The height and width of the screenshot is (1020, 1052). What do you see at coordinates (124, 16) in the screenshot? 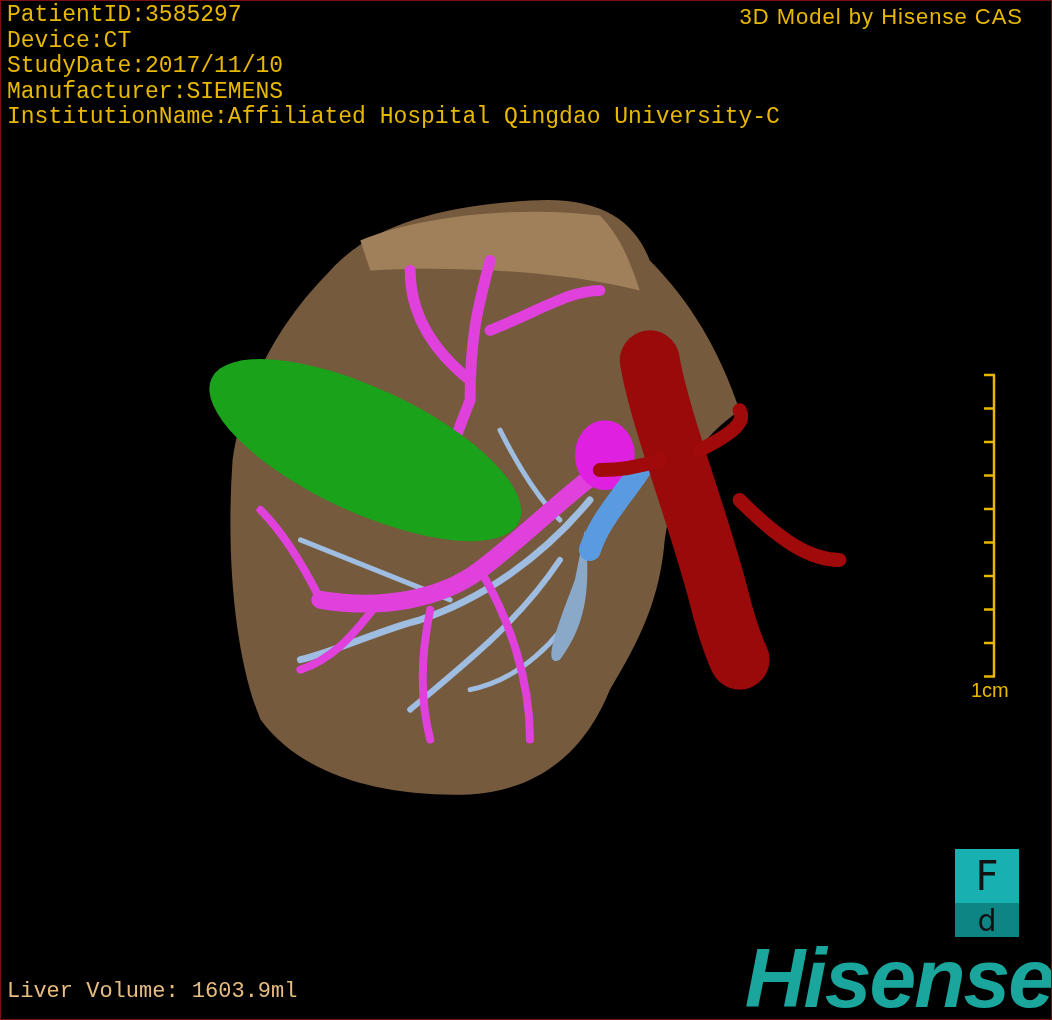
I see `patient-info-text: PatientID:3585297` at bounding box center [124, 16].